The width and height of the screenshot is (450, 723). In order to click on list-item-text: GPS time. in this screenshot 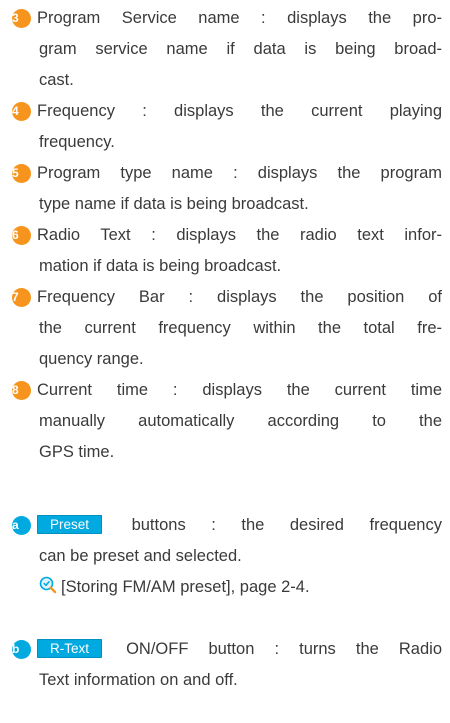, I will do `click(77, 452)`.